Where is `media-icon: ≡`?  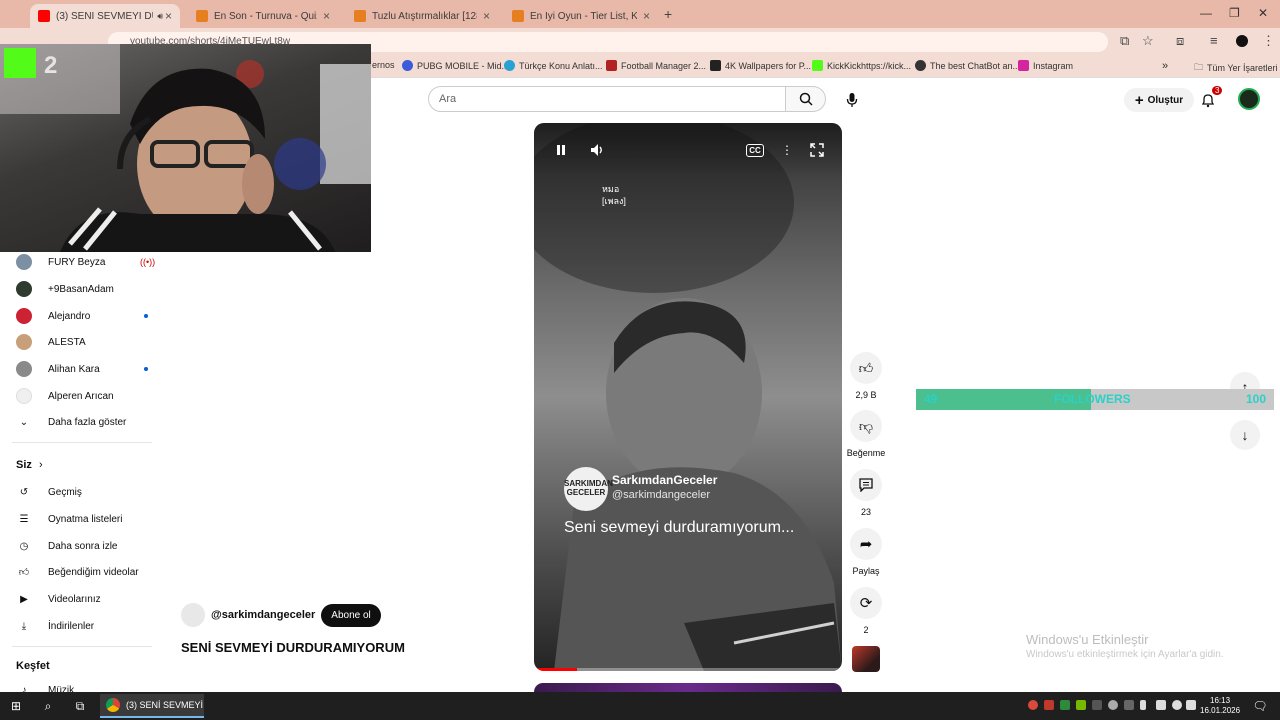
media-icon: ≡ is located at coordinates (1214, 40).